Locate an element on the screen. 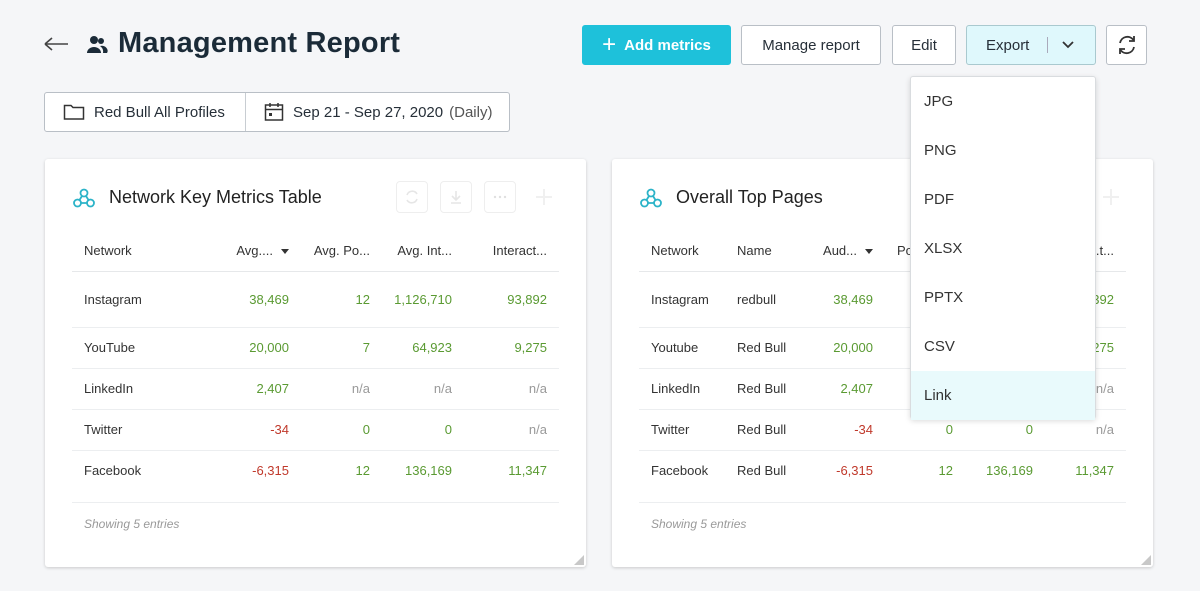  table-row: Twitter -34 0 0 n/a is located at coordinates (315, 430).